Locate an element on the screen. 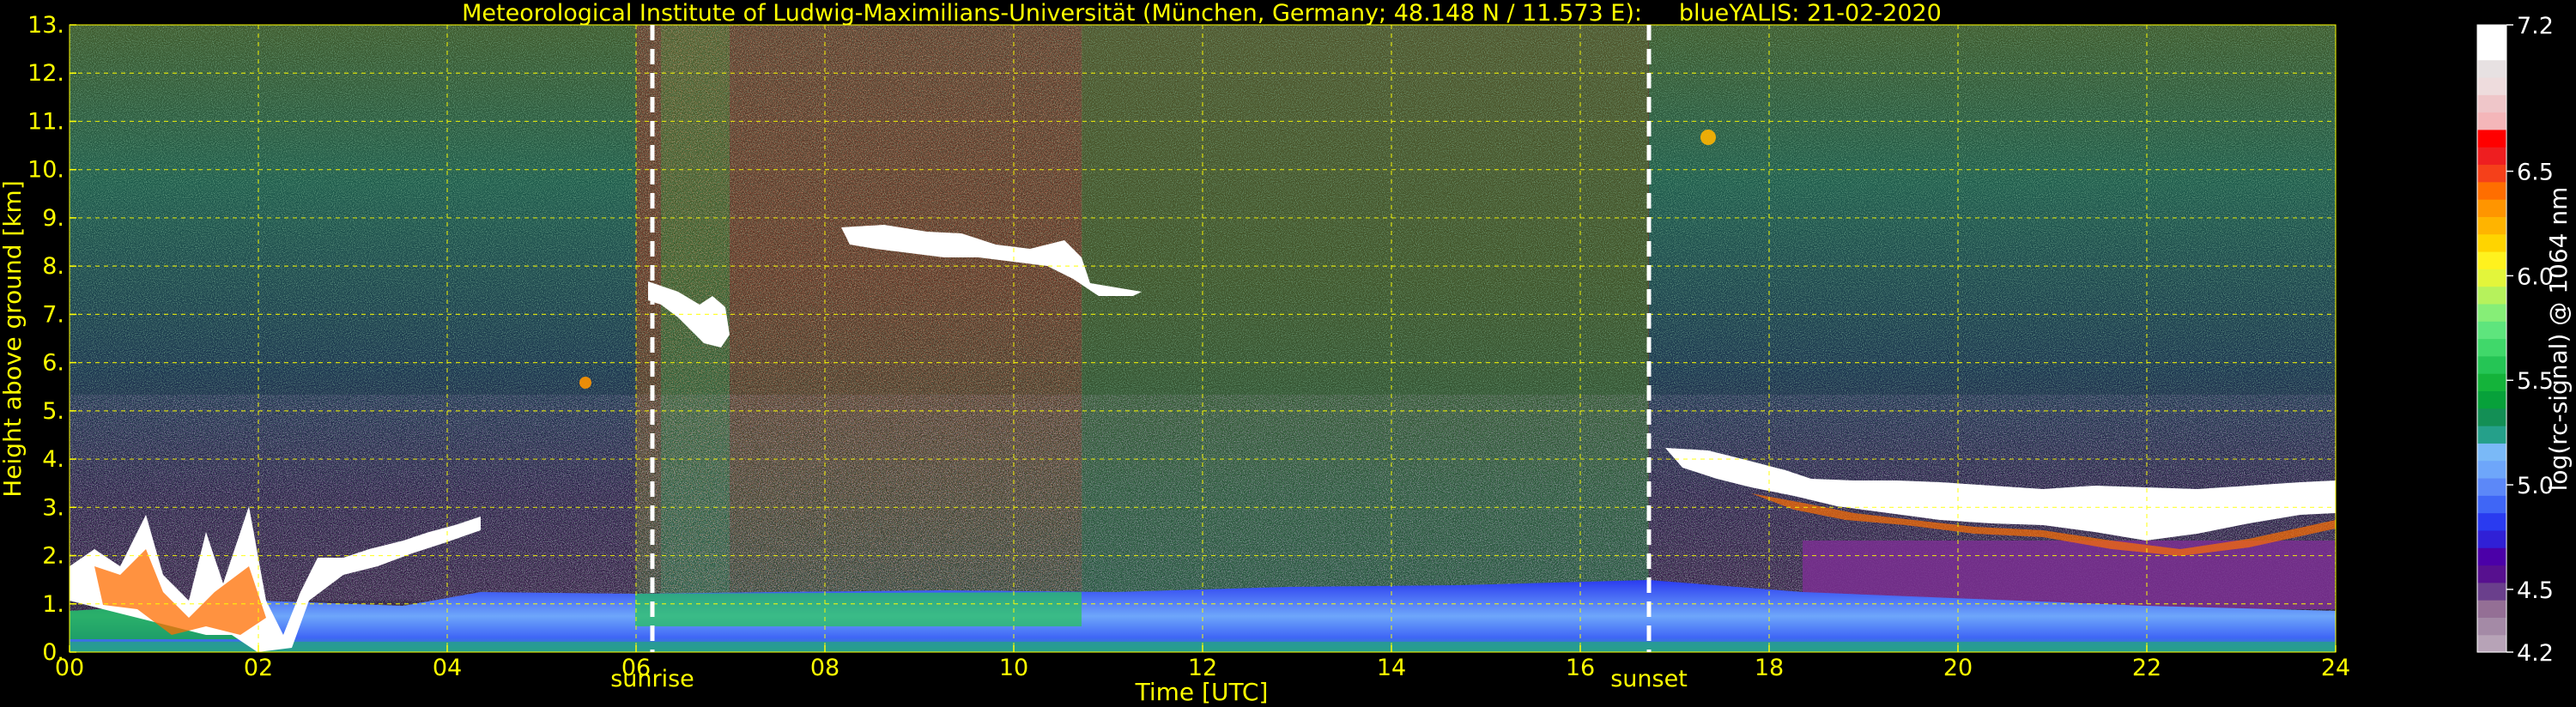  x-tick-label: 02 is located at coordinates (258, 668).